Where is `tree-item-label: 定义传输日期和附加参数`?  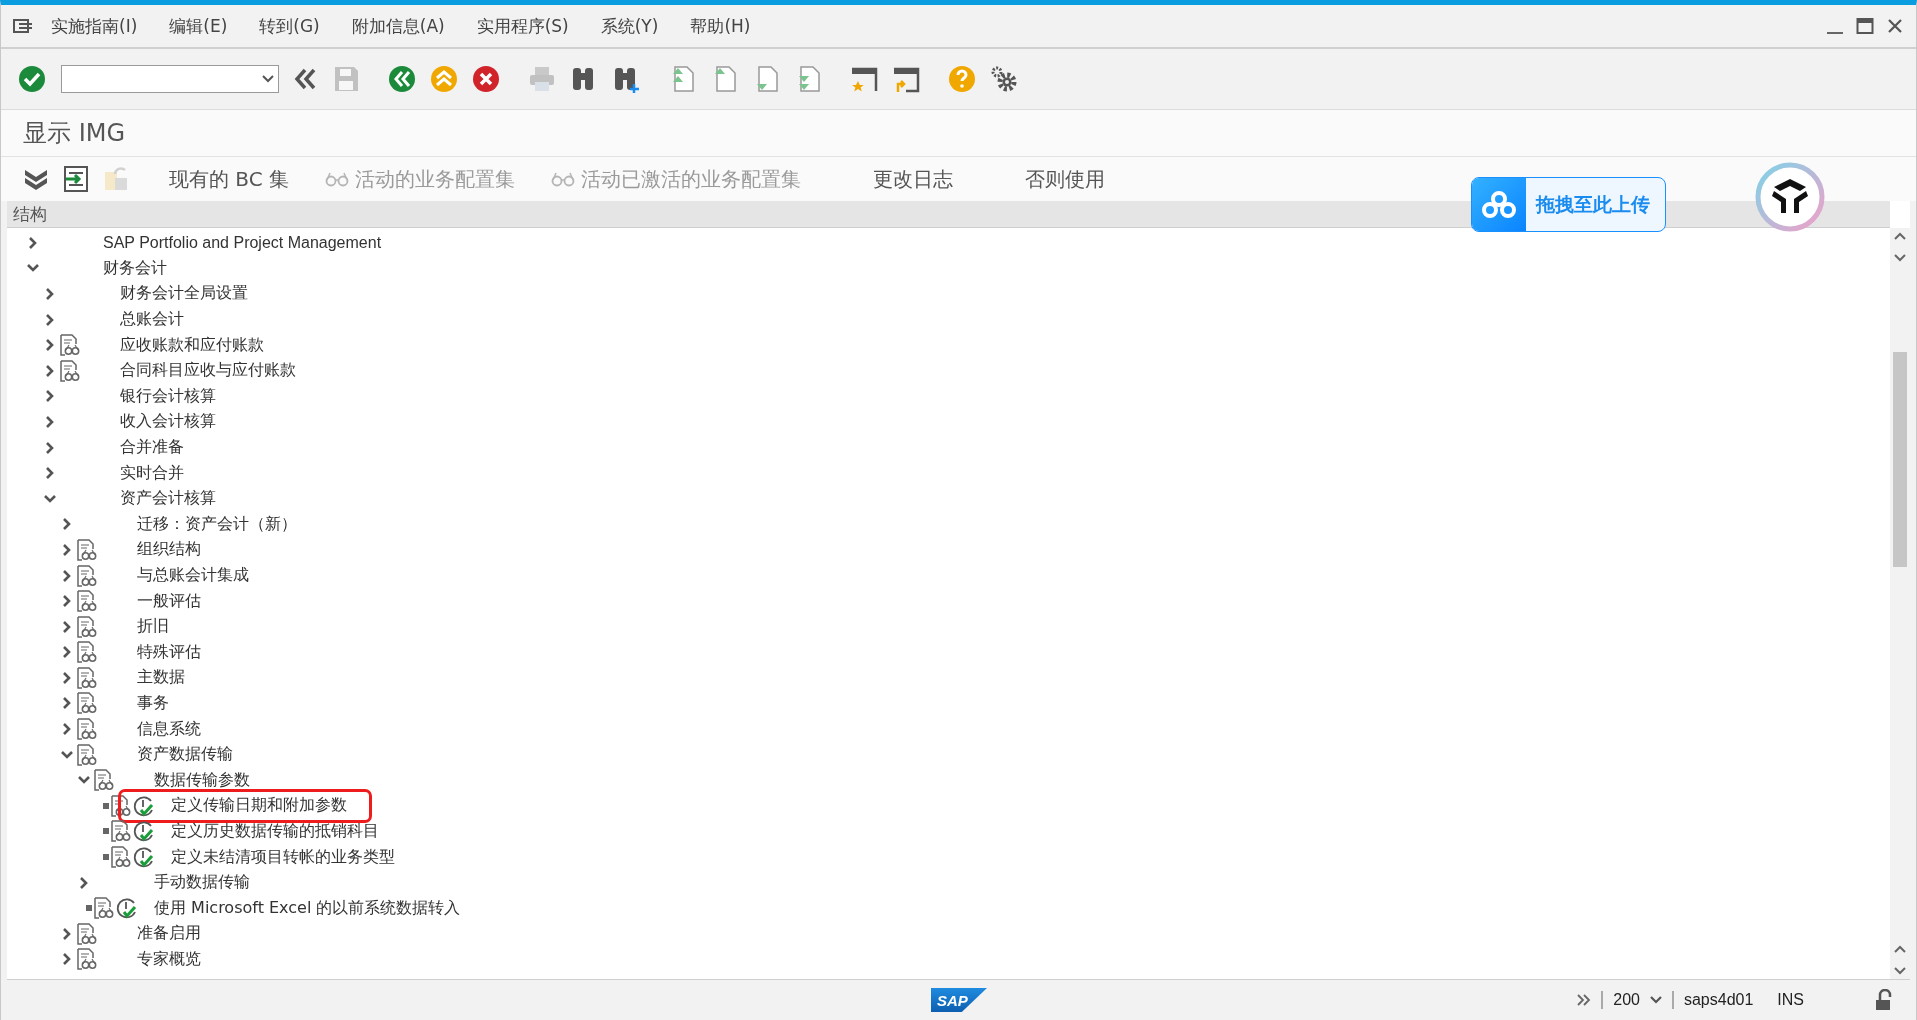
tree-item-label: 定义传输日期和附加参数 is located at coordinates (259, 806).